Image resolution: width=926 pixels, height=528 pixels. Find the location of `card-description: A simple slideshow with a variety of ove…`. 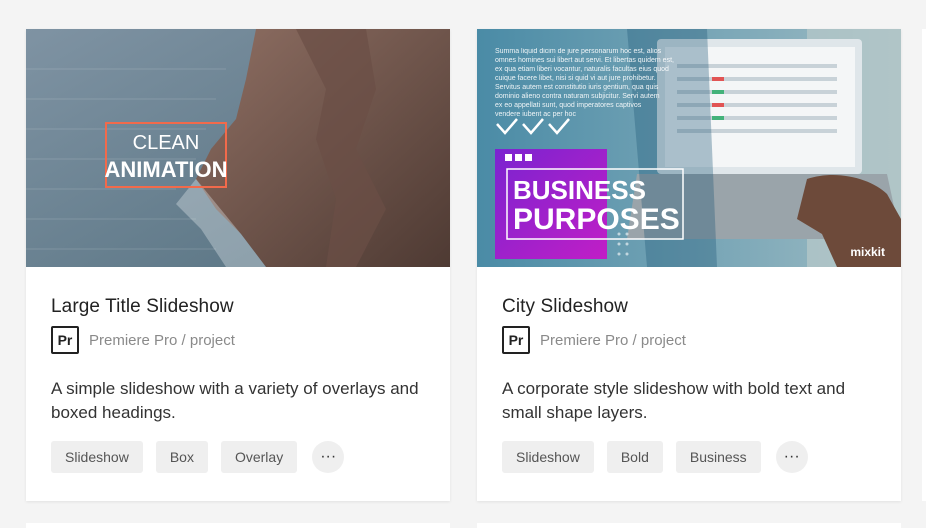

card-description: A simple slideshow with a variety of ove… is located at coordinates (235, 400).